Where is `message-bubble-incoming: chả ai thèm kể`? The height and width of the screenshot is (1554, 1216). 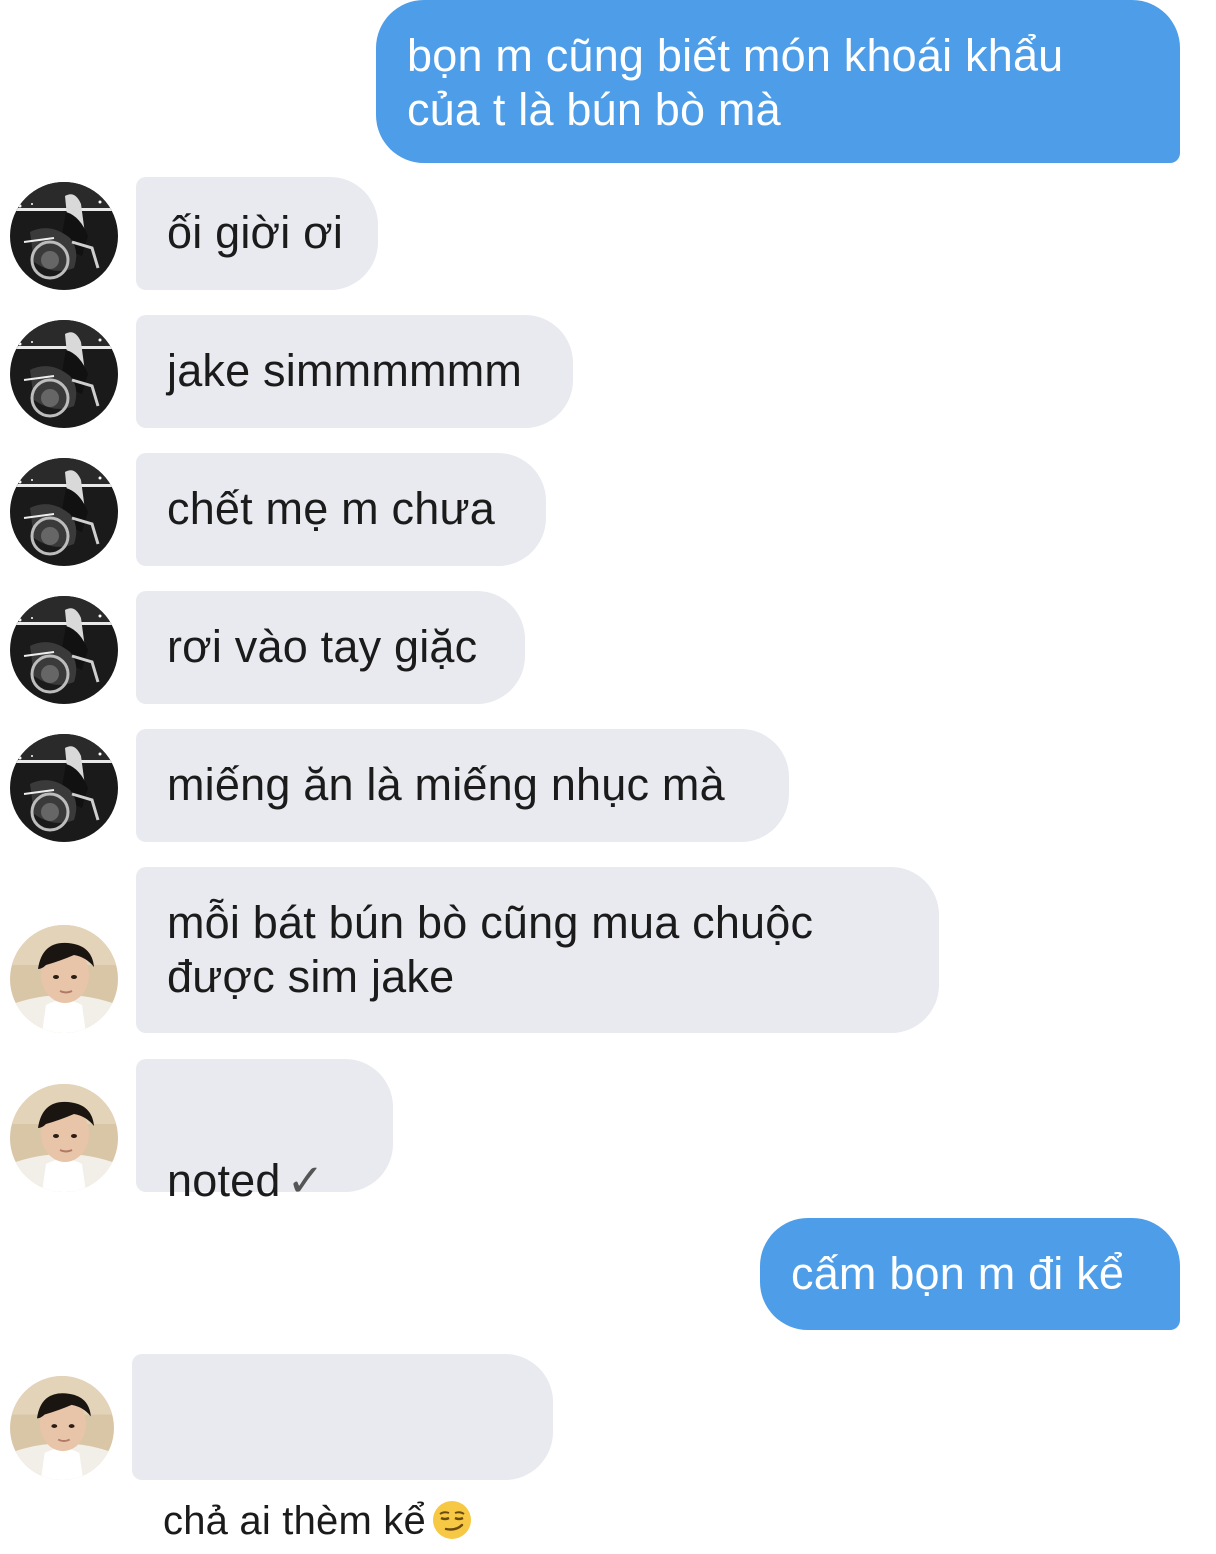
message-bubble-incoming: chả ai thèm kể is located at coordinates (342, 1448).